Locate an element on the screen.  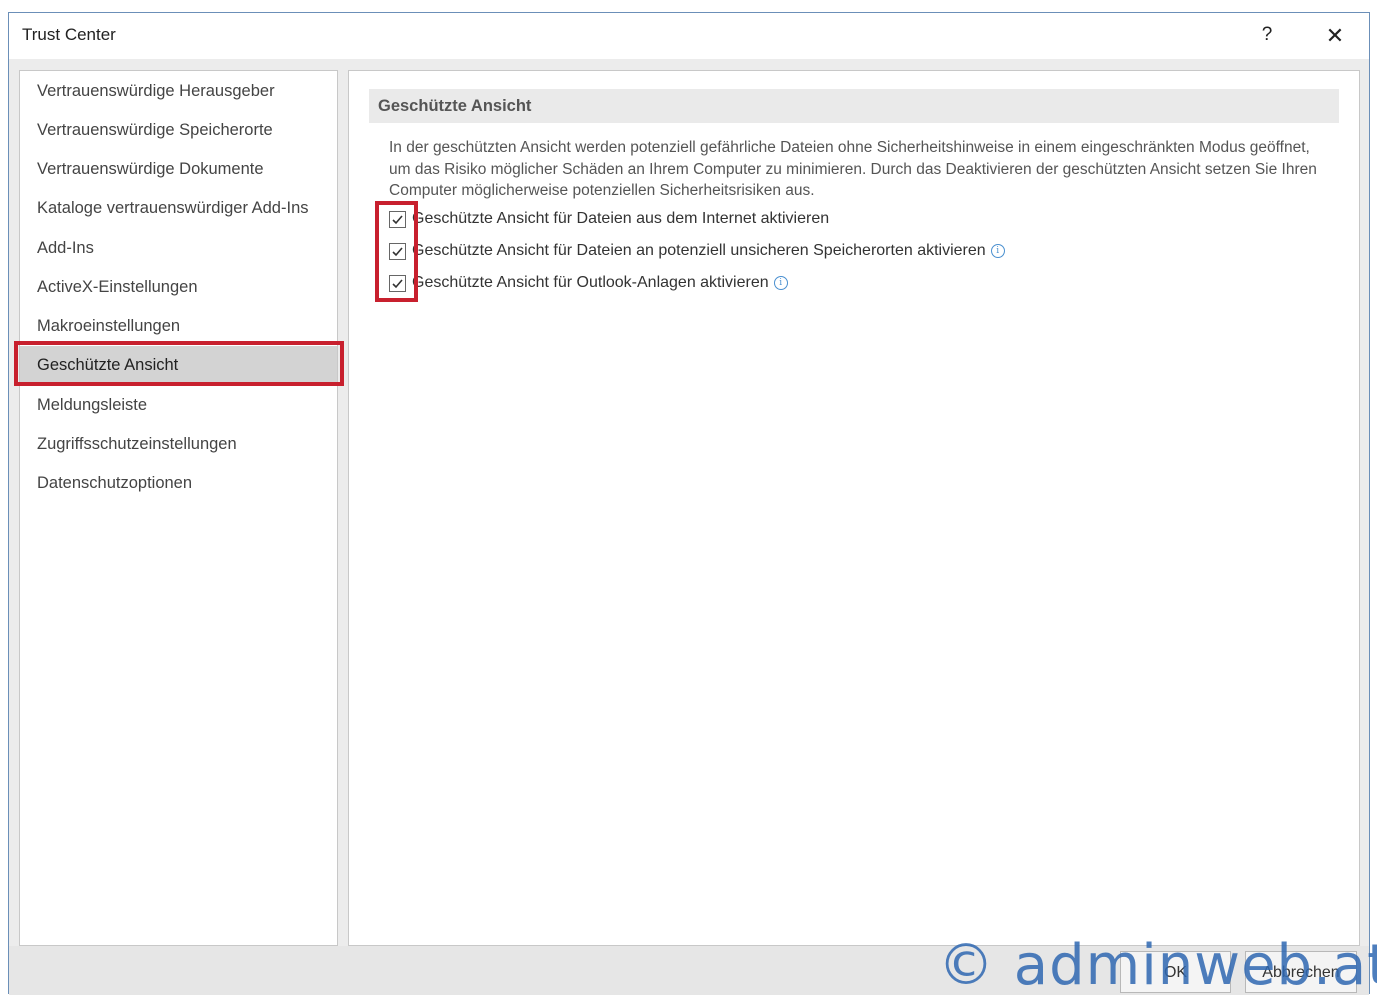
checkbox-outlook-attachments is located at coordinates (397, 283).